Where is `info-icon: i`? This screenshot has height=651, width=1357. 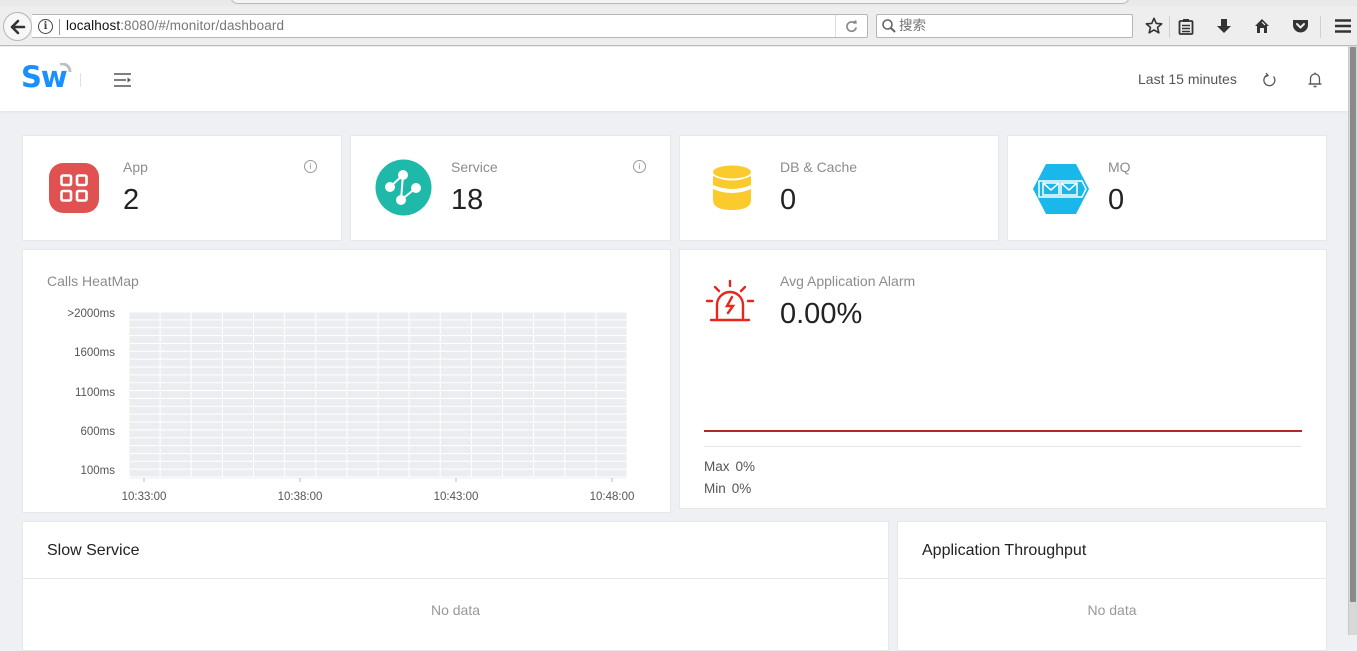 info-icon: i is located at coordinates (310, 166).